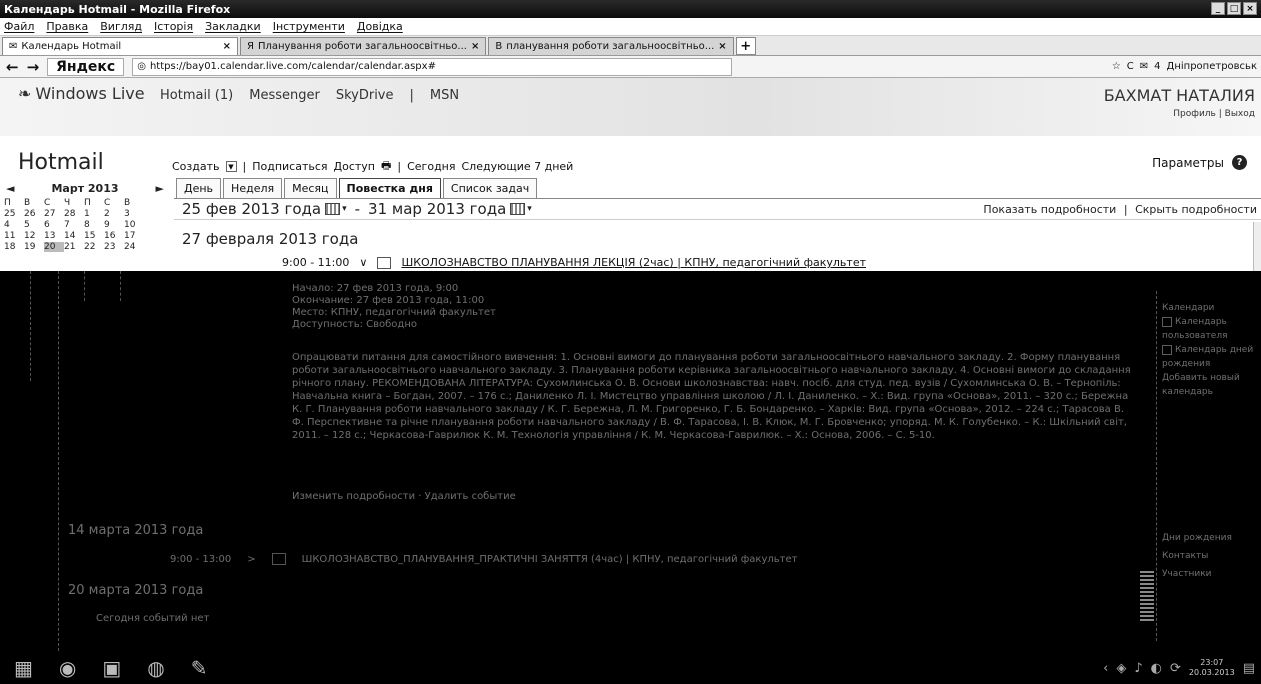 This screenshot has width=1261, height=684. What do you see at coordinates (1196, 209) in the screenshot?
I see `hide-details-link: Скрыть подробности` at bounding box center [1196, 209].